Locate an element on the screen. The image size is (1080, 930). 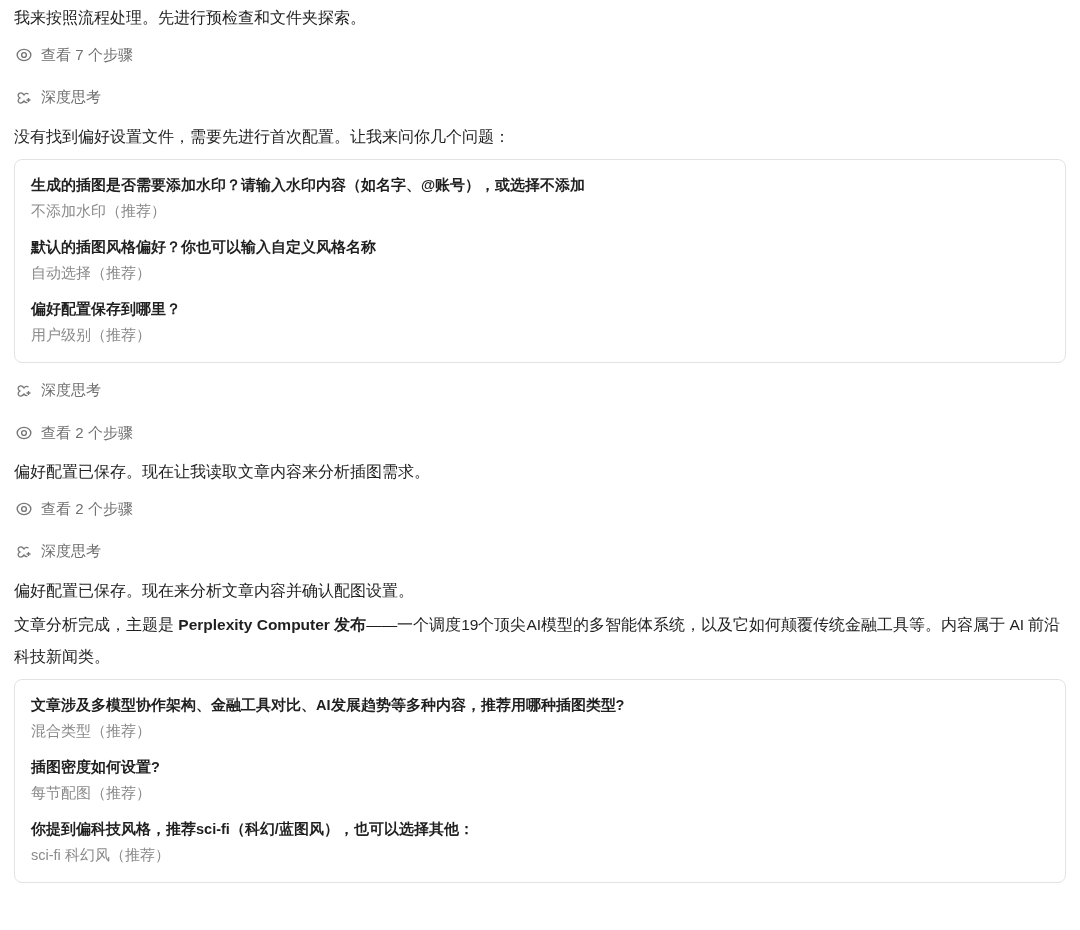
answer-text: sci-fi 科幻风（推荐） is located at coordinates (101, 855).